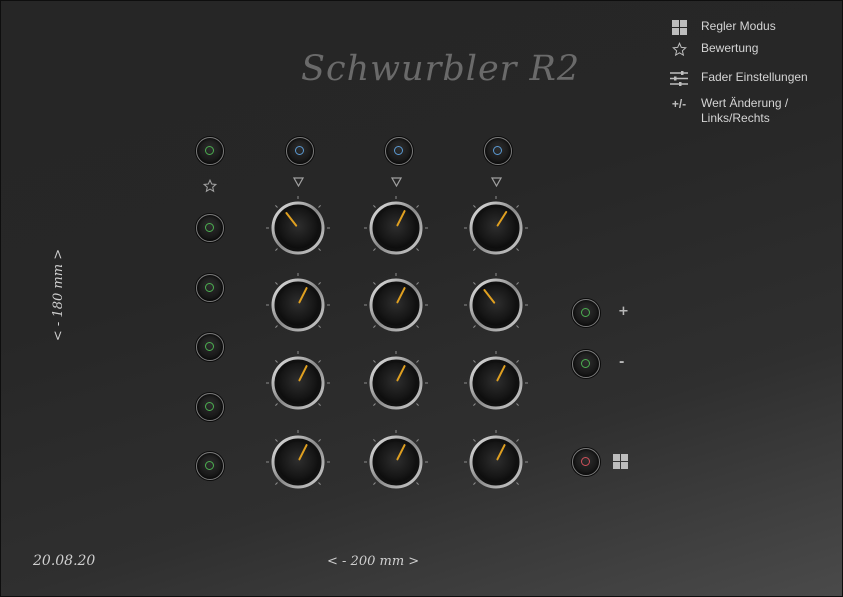 The width and height of the screenshot is (843, 597). I want to click on jack-left-row5, so click(210, 466).